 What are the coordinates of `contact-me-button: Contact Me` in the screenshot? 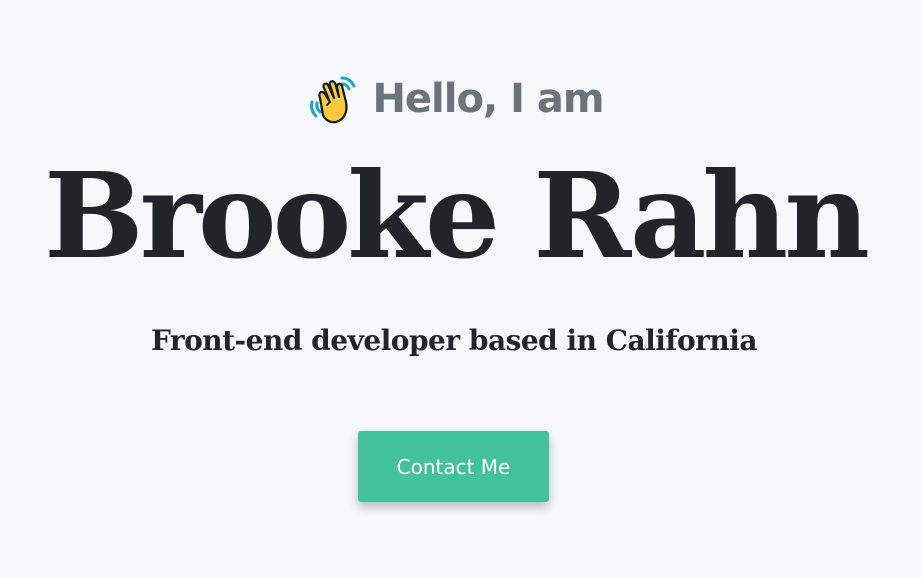 It's located at (453, 466).